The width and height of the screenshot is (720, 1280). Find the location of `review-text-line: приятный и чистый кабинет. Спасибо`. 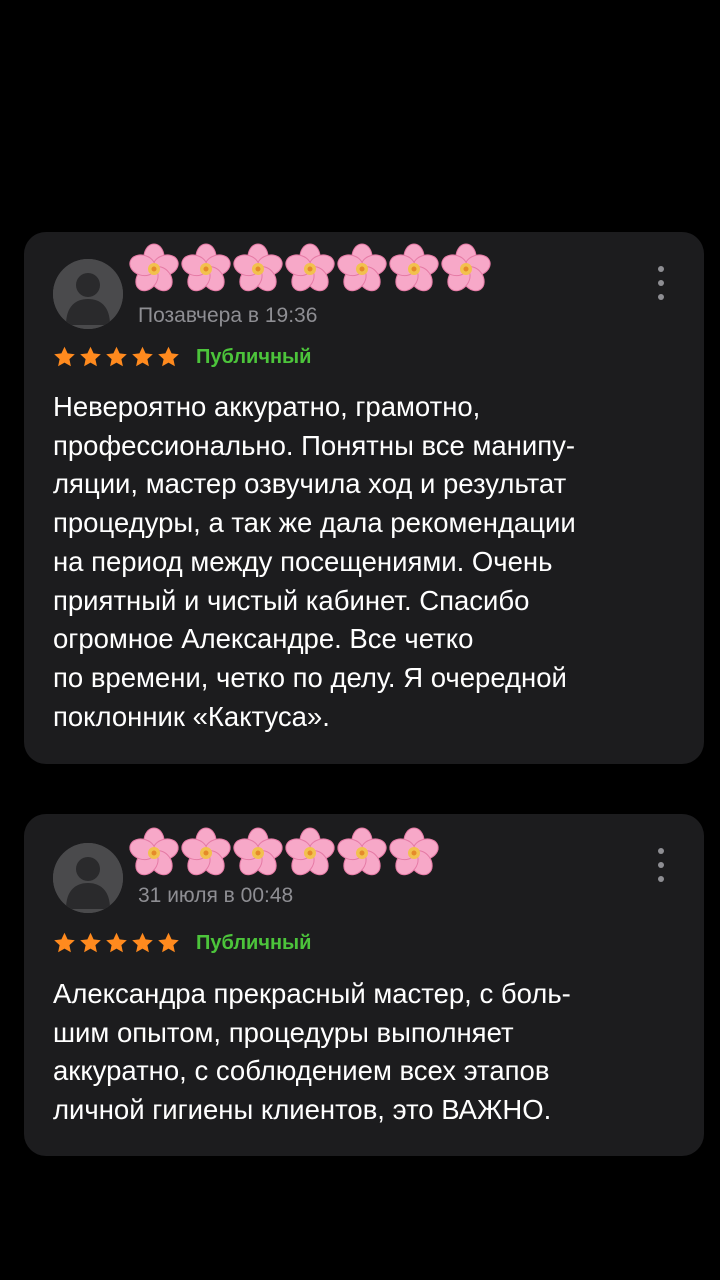

review-text-line: приятный и чистый кабинет. Спасибо is located at coordinates (291, 600).